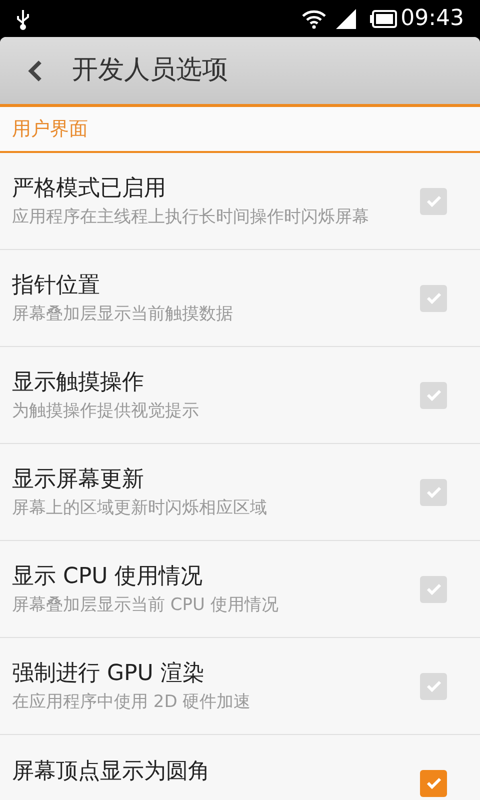 The width and height of the screenshot is (480, 800). Describe the element at coordinates (191, 217) in the screenshot. I see `setting-description: 应用程序在主线程上执行长时间操作时闪烁屏幕` at that location.